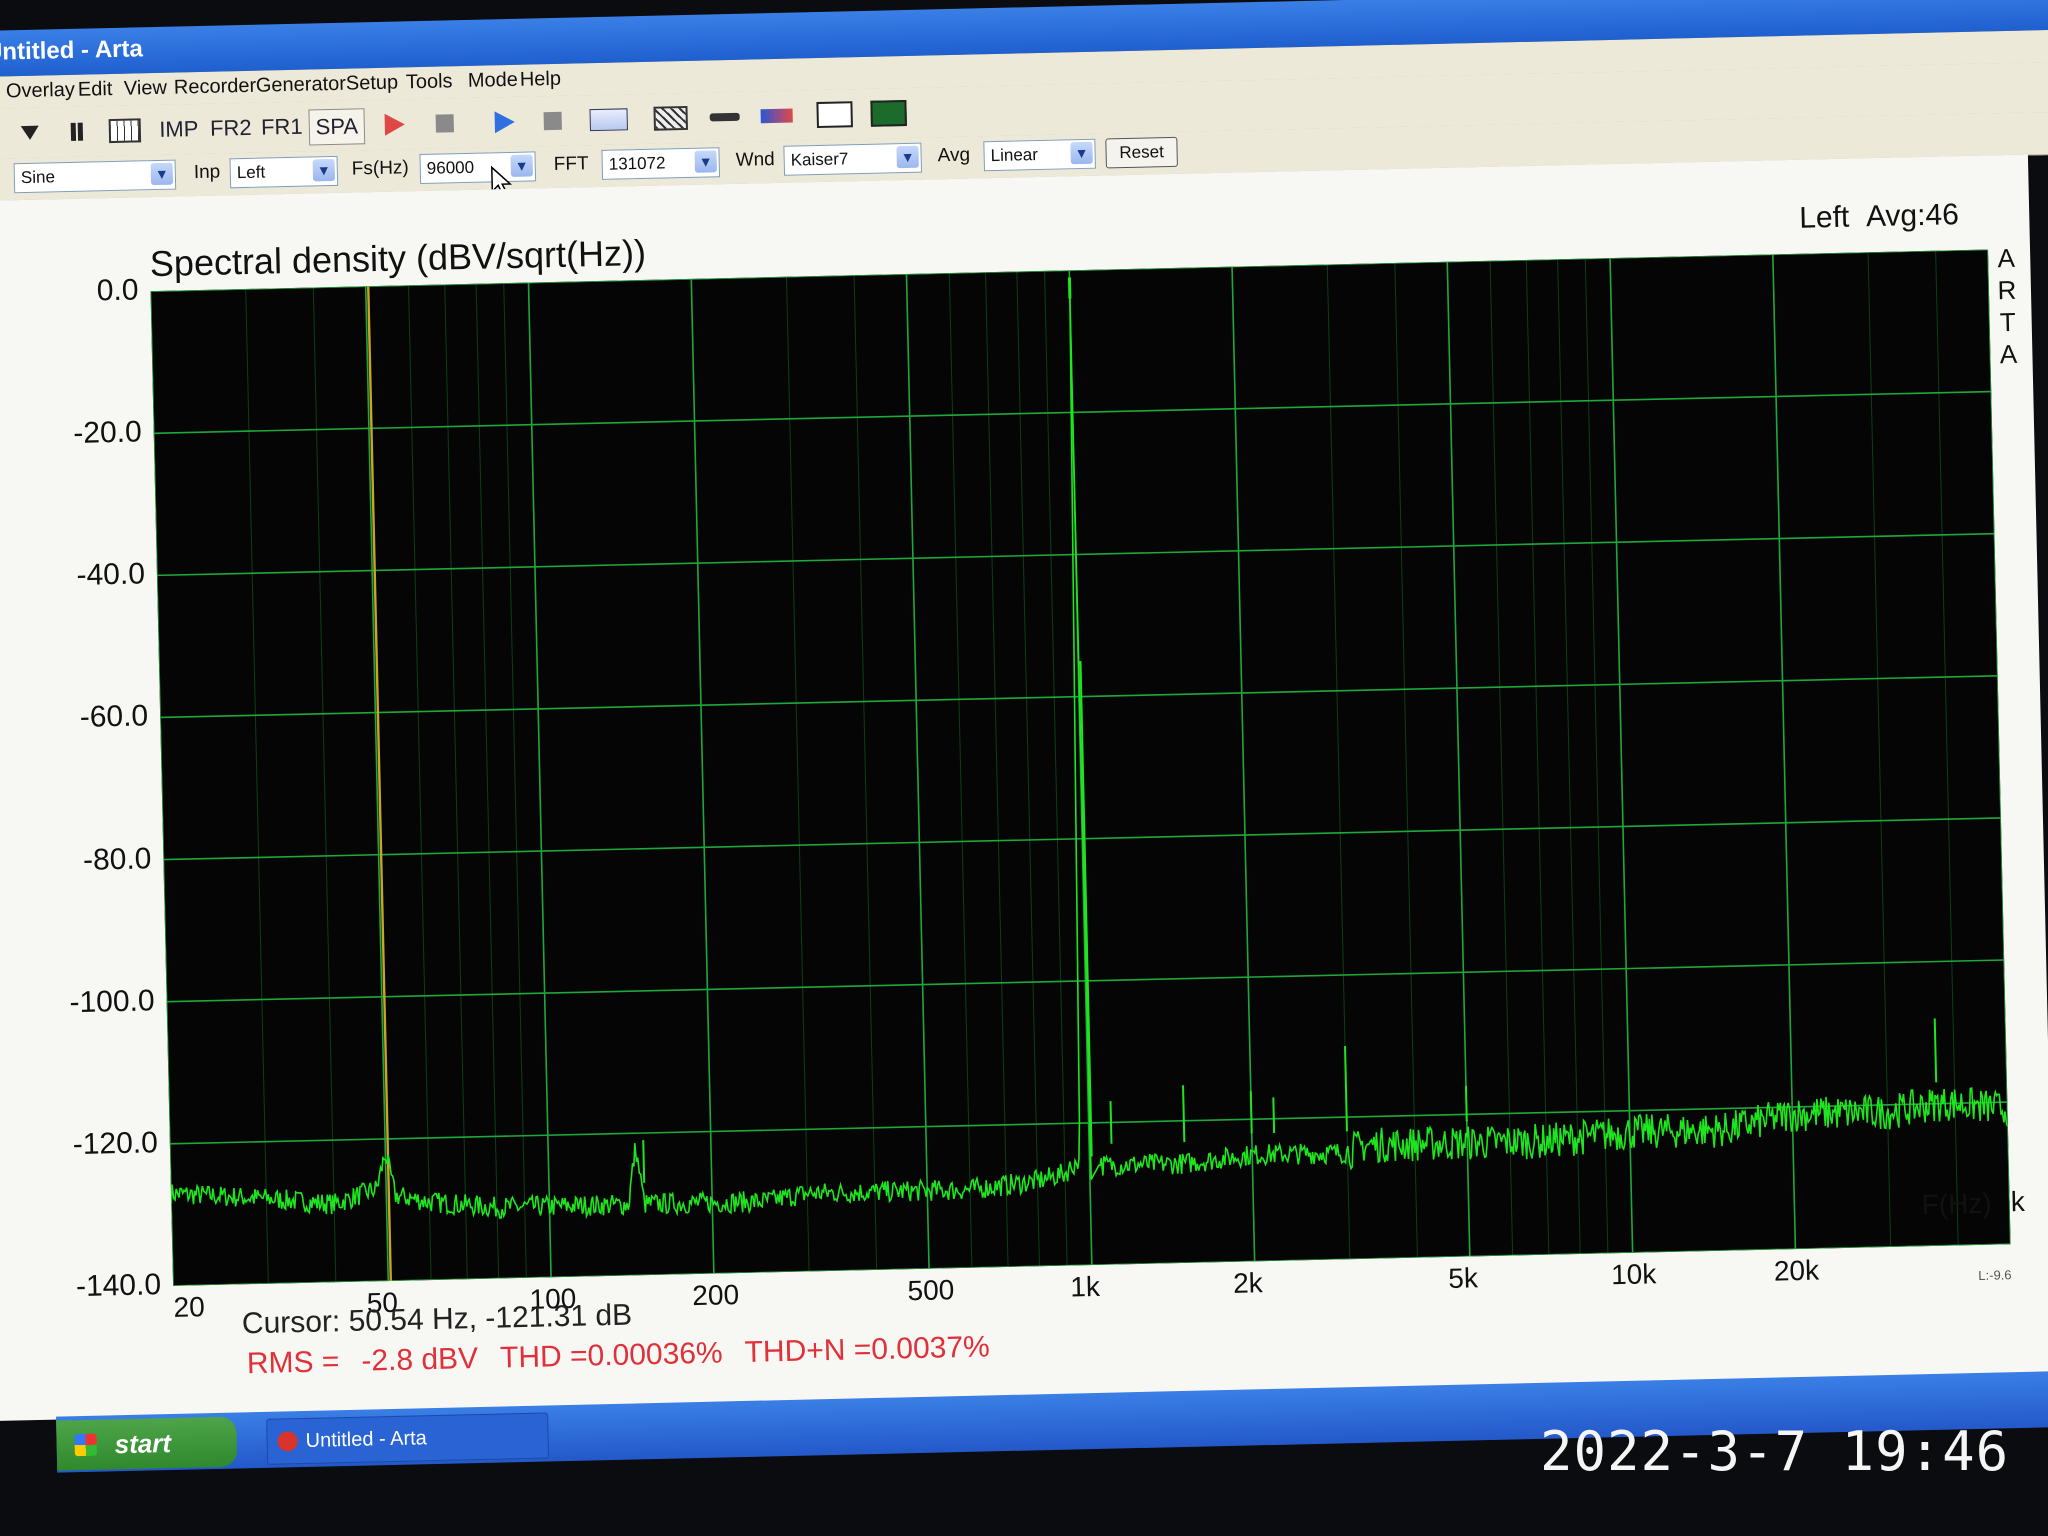 The width and height of the screenshot is (2048, 1536). I want to click on probe-icon, so click(724, 117).